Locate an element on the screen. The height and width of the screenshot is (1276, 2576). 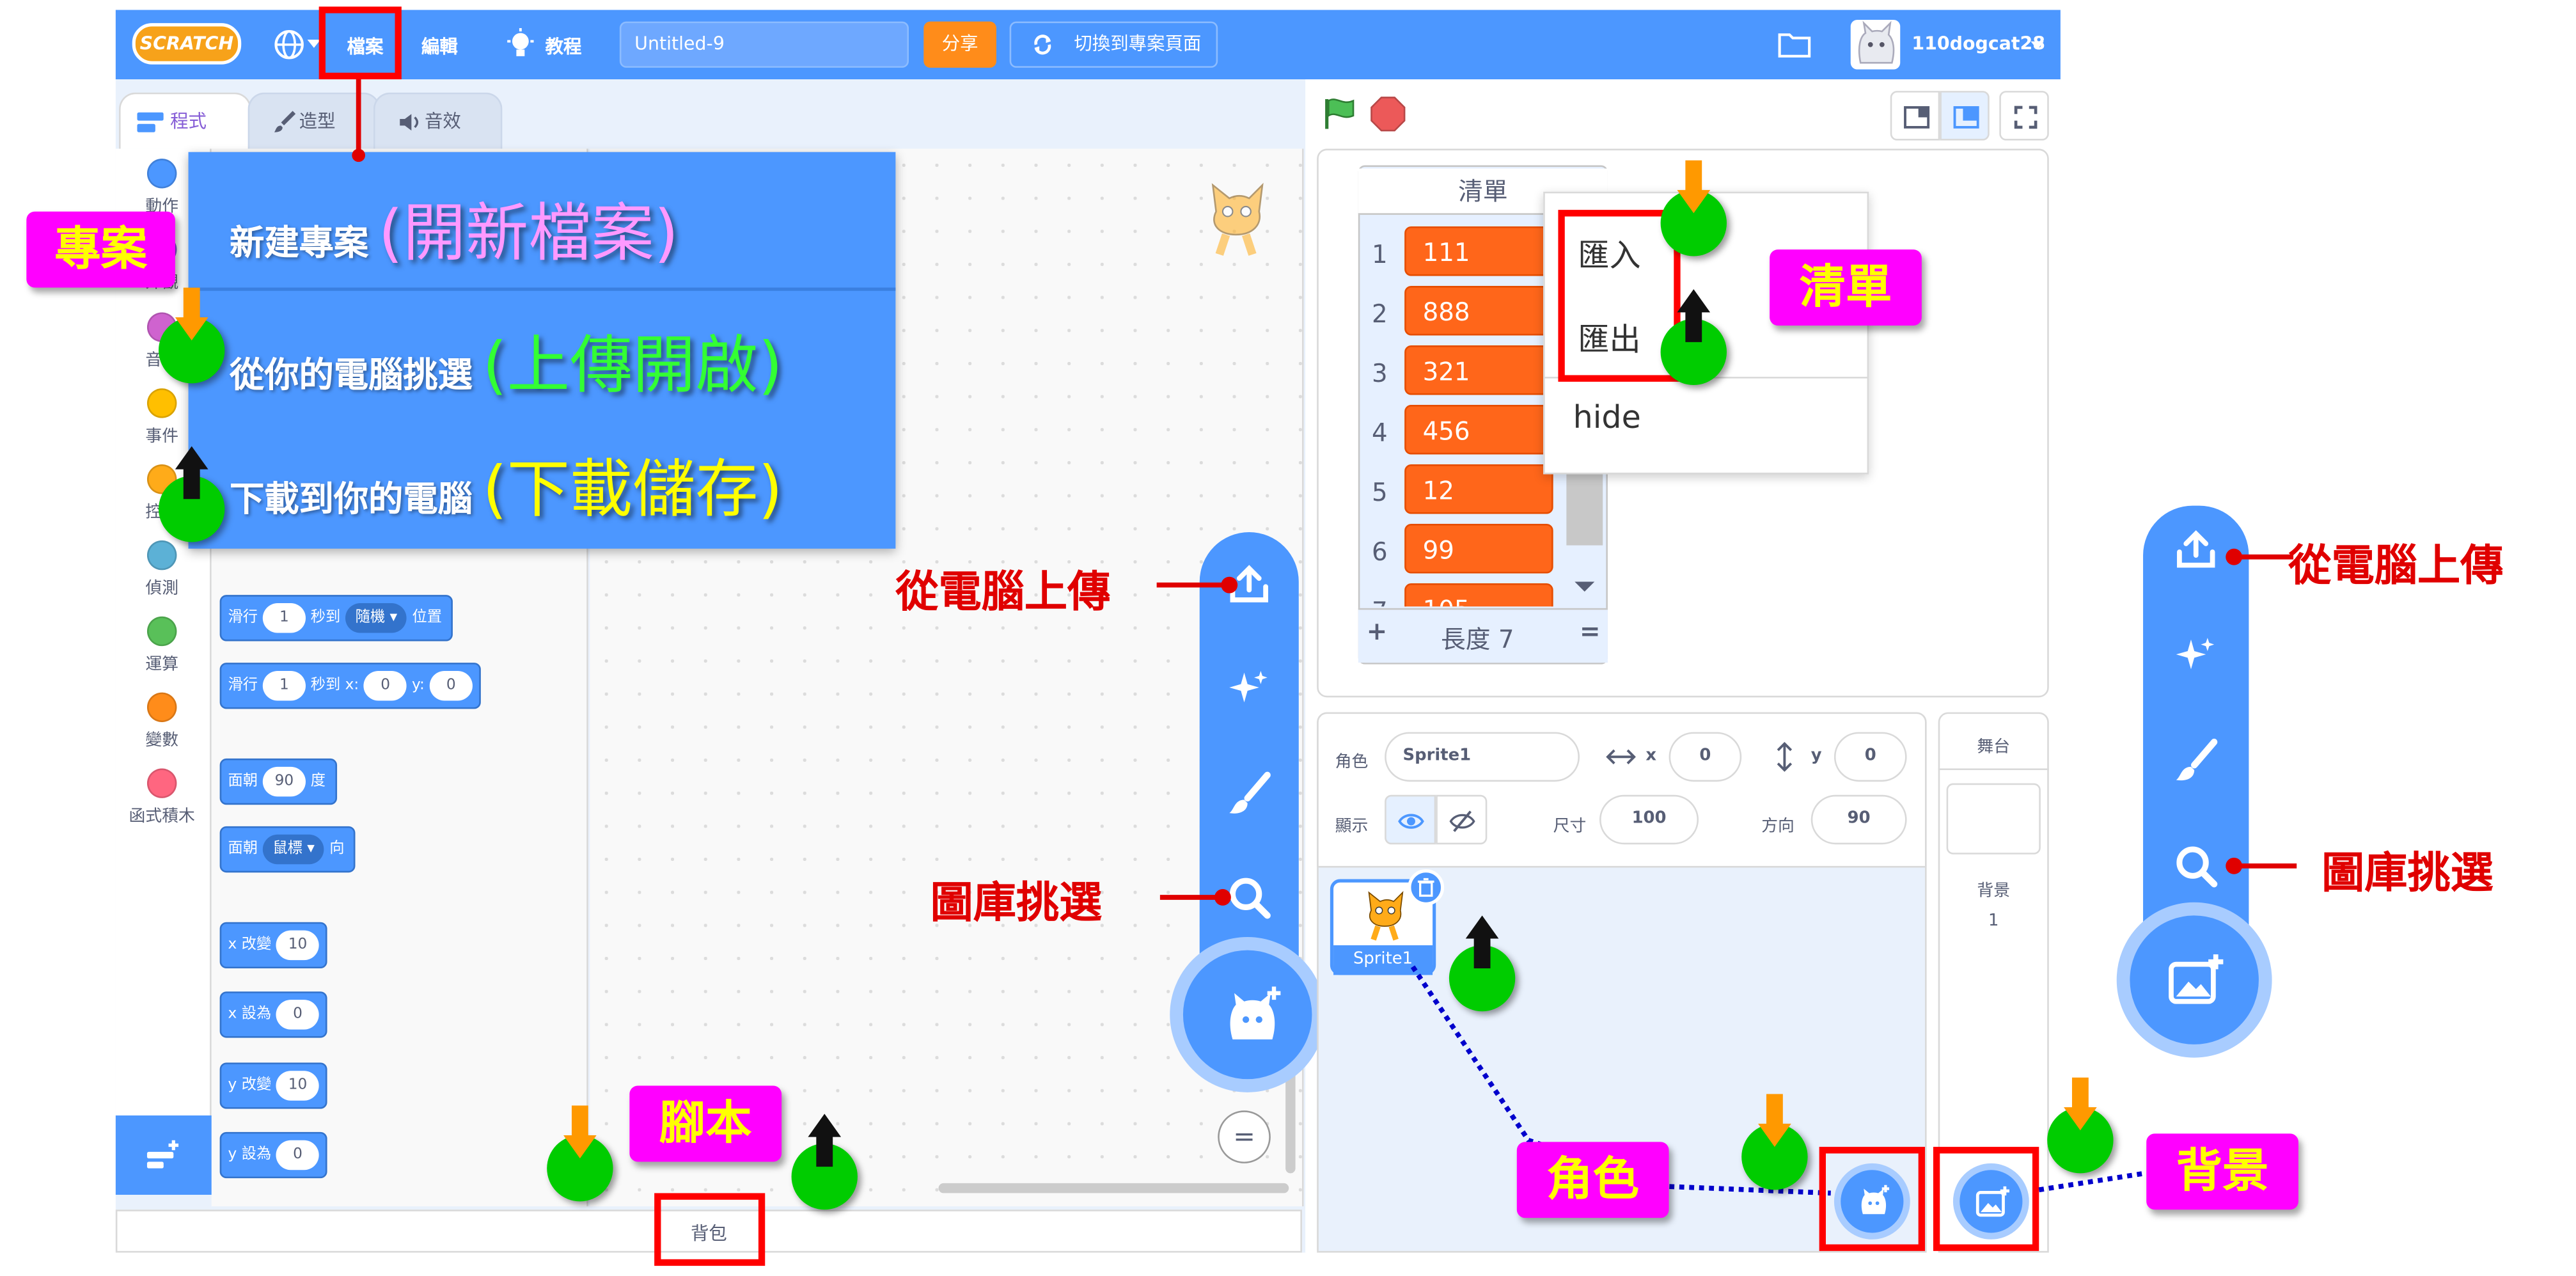
avatar is located at coordinates (1875, 45).